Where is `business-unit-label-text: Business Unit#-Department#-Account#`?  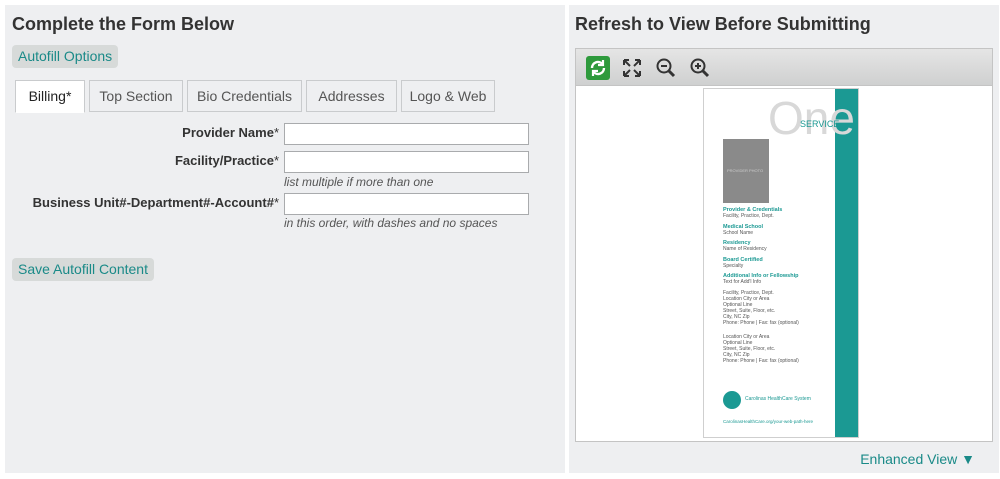 business-unit-label-text: Business Unit#-Department#-Account# is located at coordinates (153, 202).